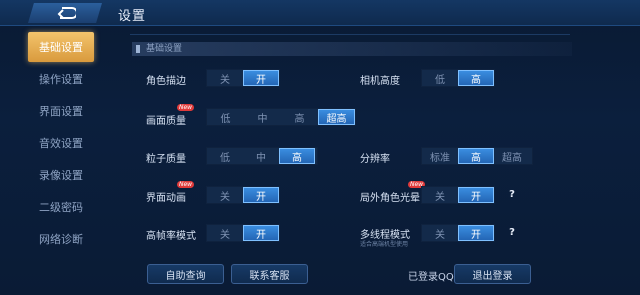  Describe the element at coordinates (431, 277) in the screenshot. I see `login-status: 已登录QQ` at that location.